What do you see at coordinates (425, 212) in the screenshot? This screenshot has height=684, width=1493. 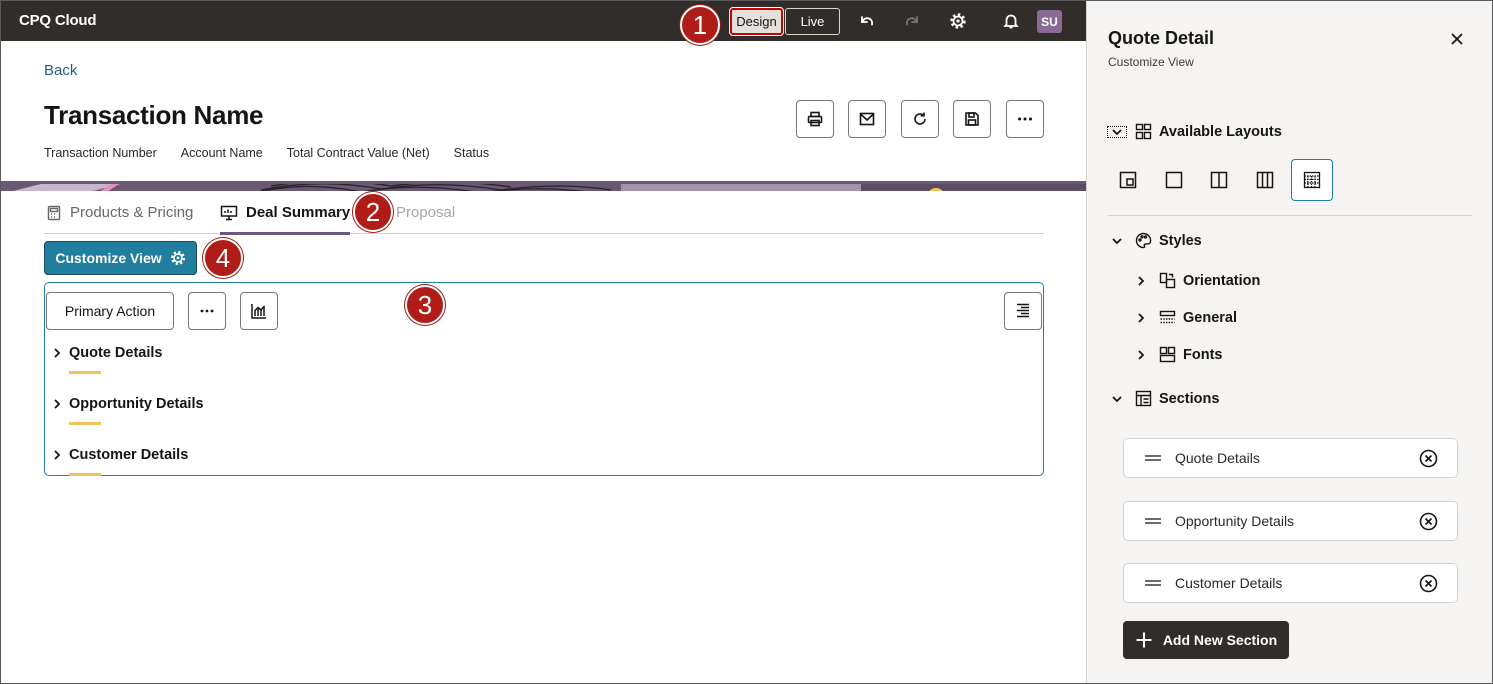 I see `tab-proposal: Proposal` at bounding box center [425, 212].